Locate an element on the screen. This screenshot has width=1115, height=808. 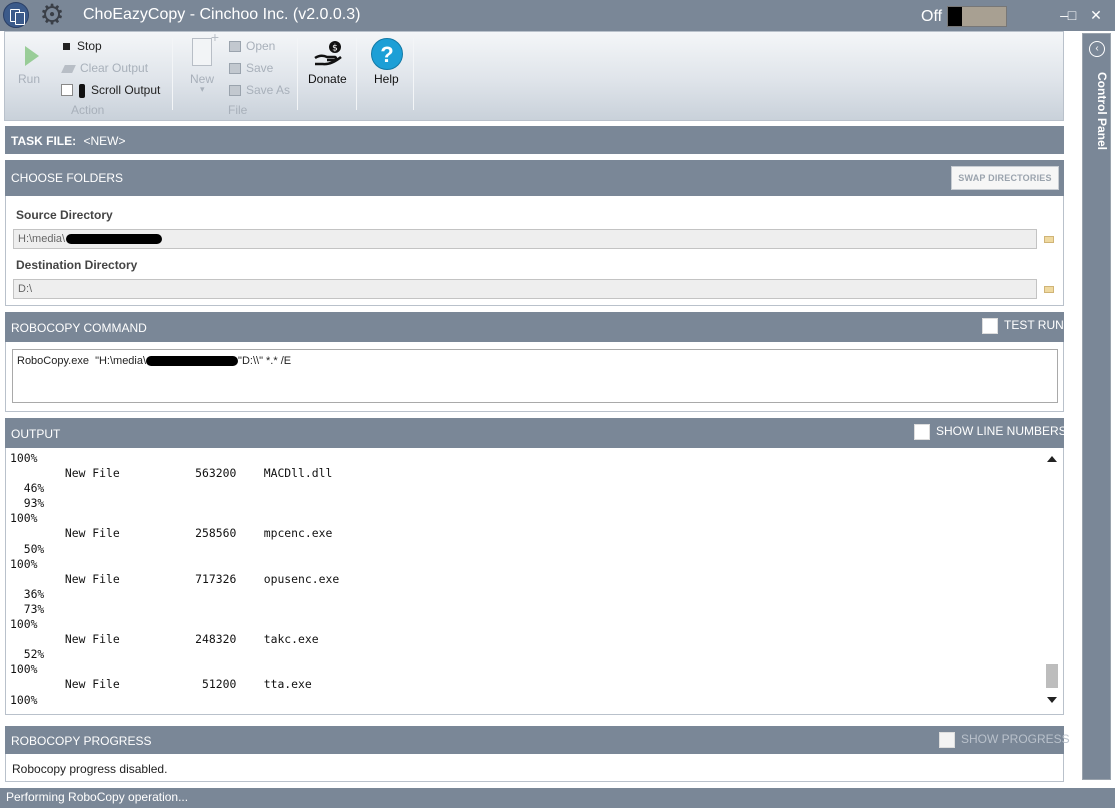
show-line-numbers-toggle: SHOW LINE NUMBERS is located at coordinates (990, 432).